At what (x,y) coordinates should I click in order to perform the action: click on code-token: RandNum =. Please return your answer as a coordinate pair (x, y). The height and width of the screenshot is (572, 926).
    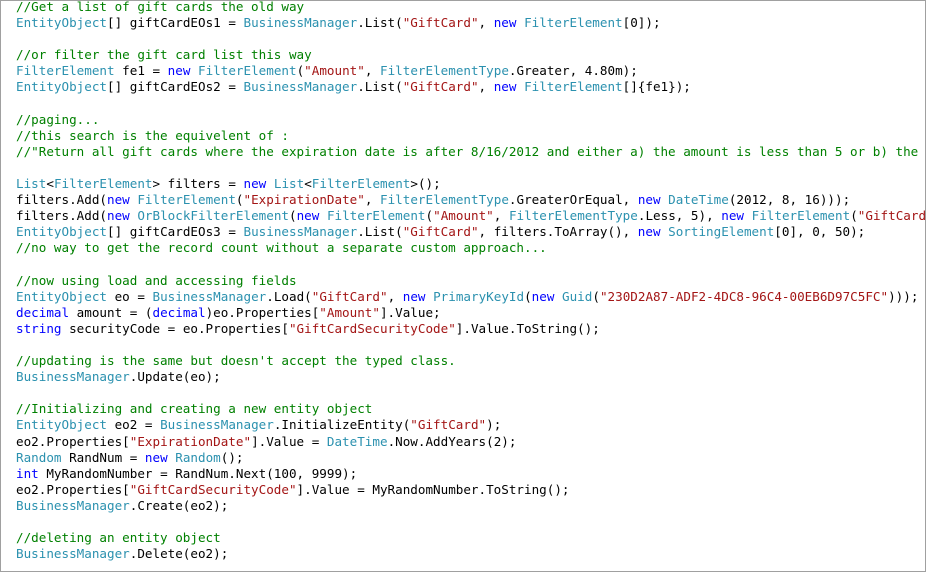
    Looking at the image, I should click on (103, 457).